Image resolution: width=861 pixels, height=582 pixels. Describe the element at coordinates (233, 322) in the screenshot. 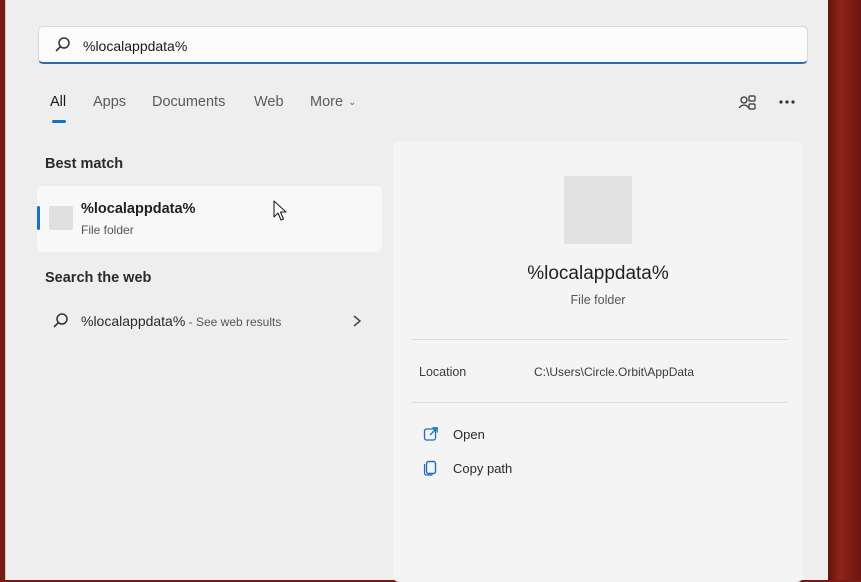

I see `web-hint: - See web results` at that location.